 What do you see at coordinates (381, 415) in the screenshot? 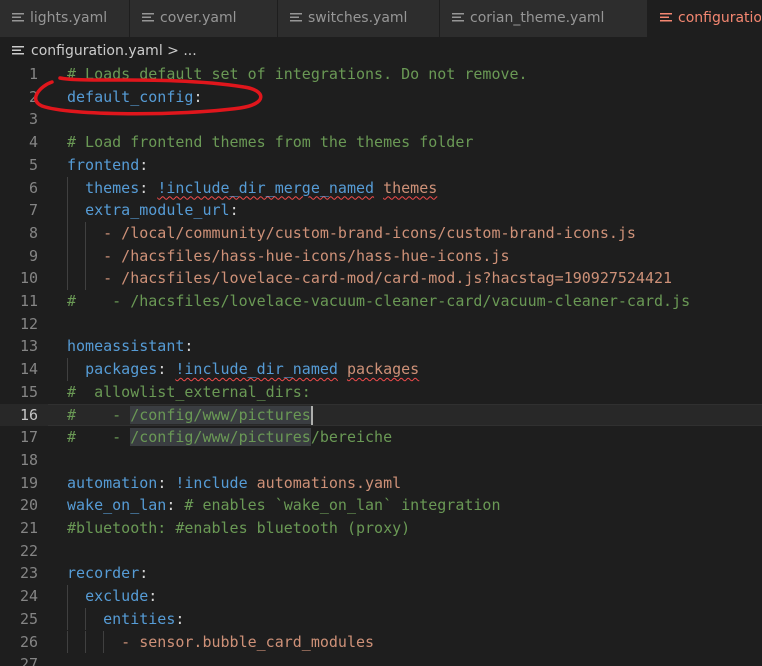
I see `code-line: 16 # - /config/www/pictures` at bounding box center [381, 415].